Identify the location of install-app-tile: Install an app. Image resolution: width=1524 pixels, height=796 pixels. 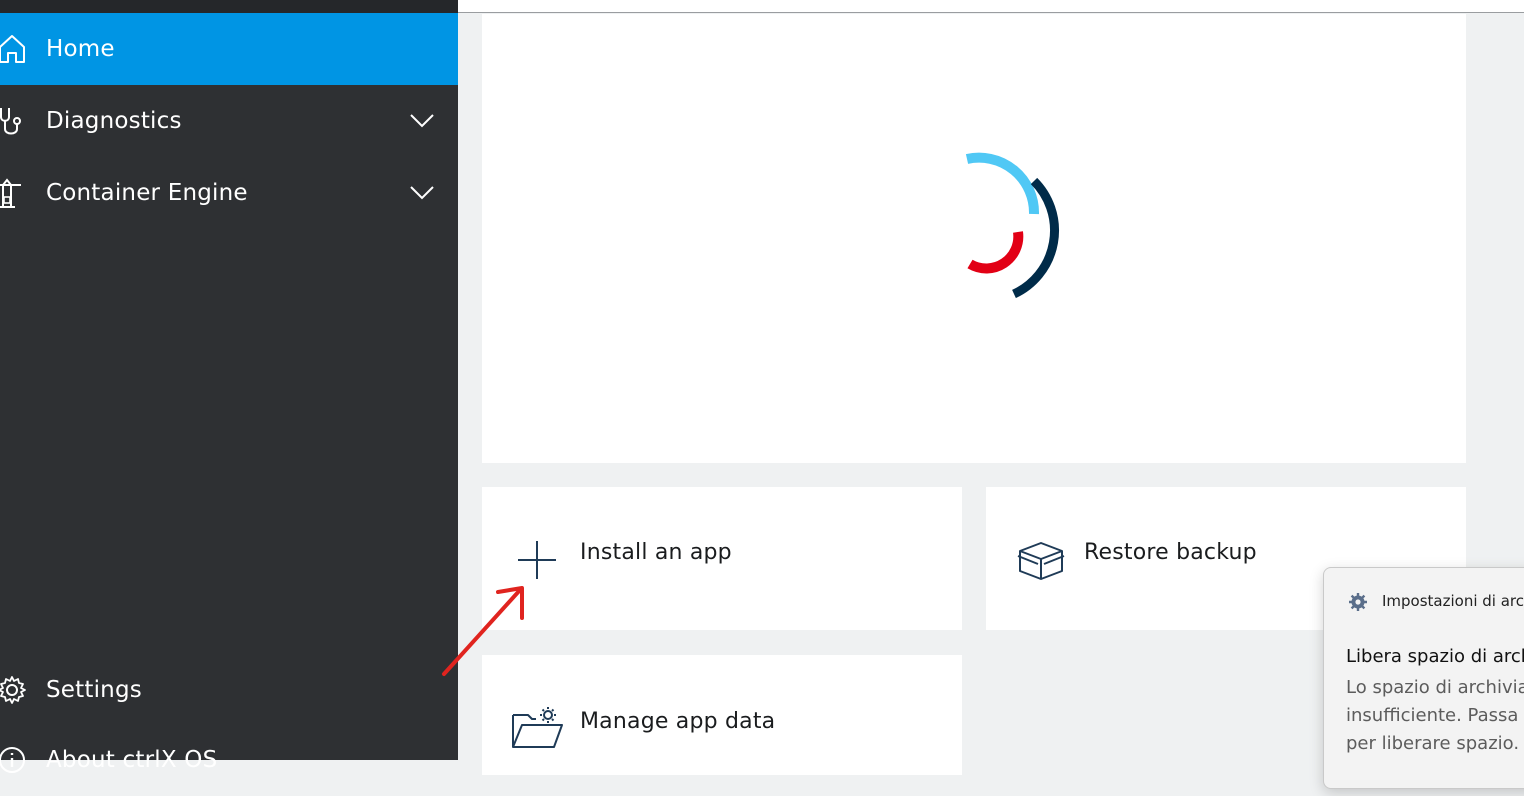
(722, 558).